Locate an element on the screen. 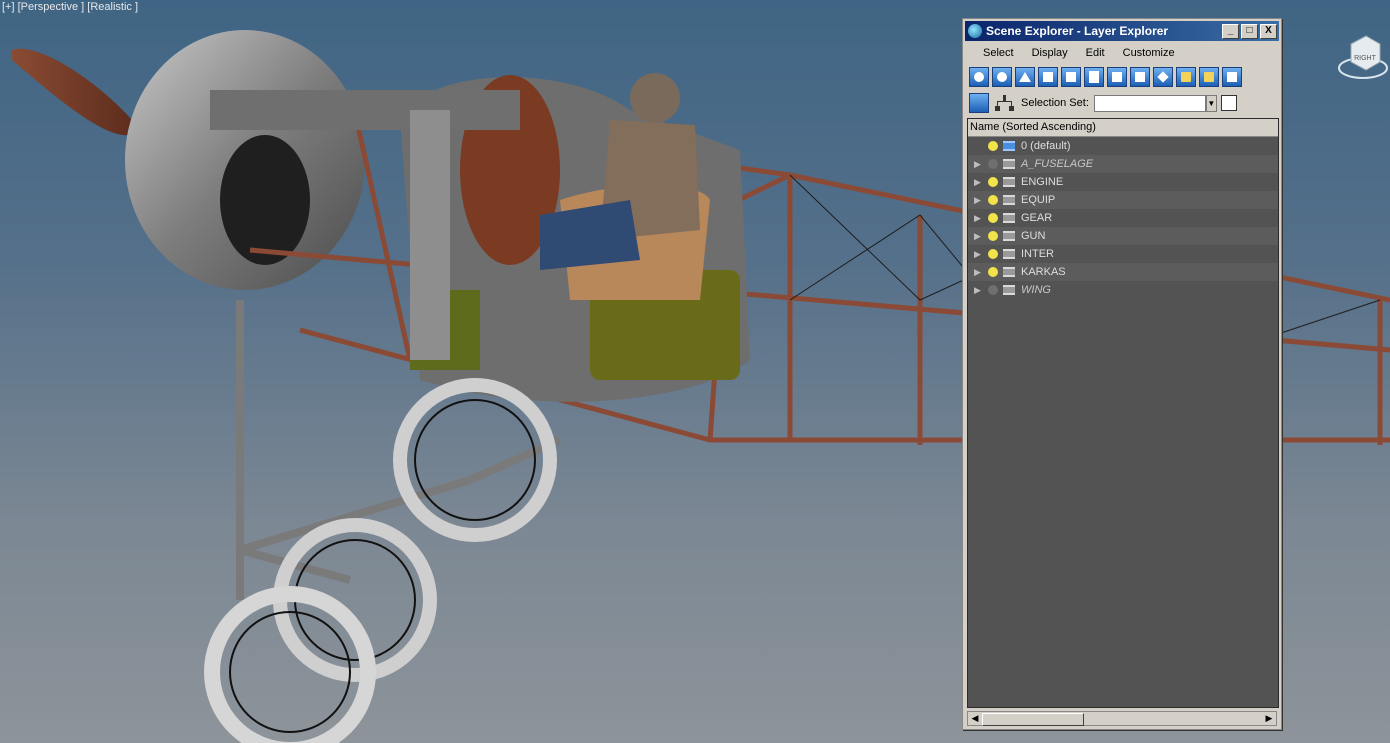 Image resolution: width=1390 pixels, height=743 pixels. window-titlebar: Scene Explorer - Layer Explorer _ □ X is located at coordinates (1122, 31).